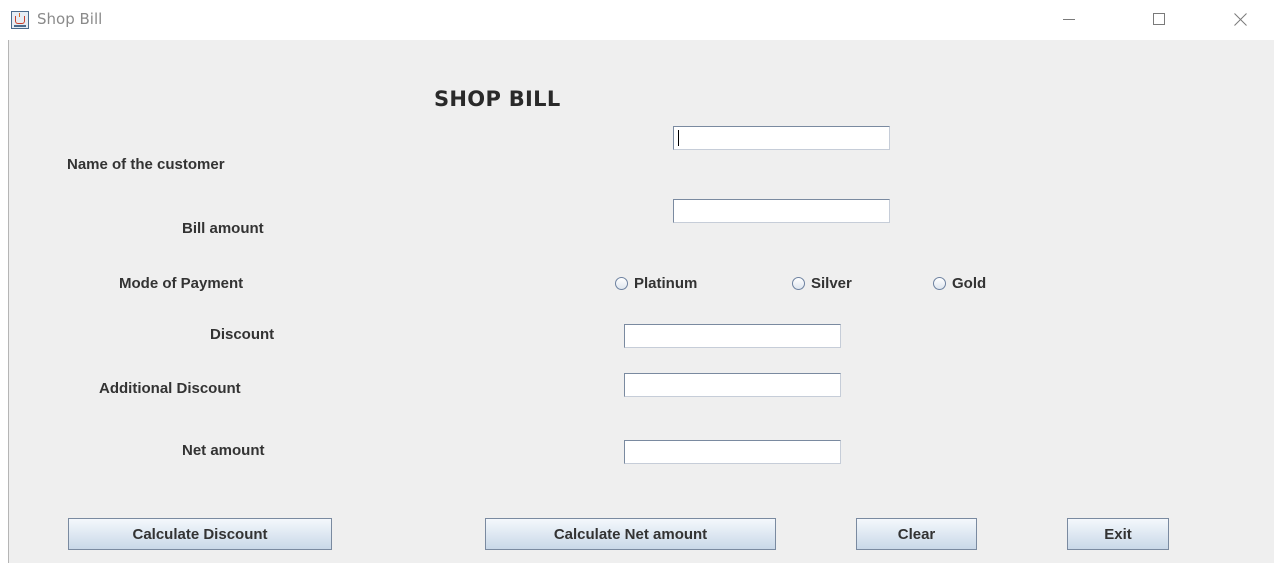  Describe the element at coordinates (781, 211) in the screenshot. I see `bill-amount-field` at that location.